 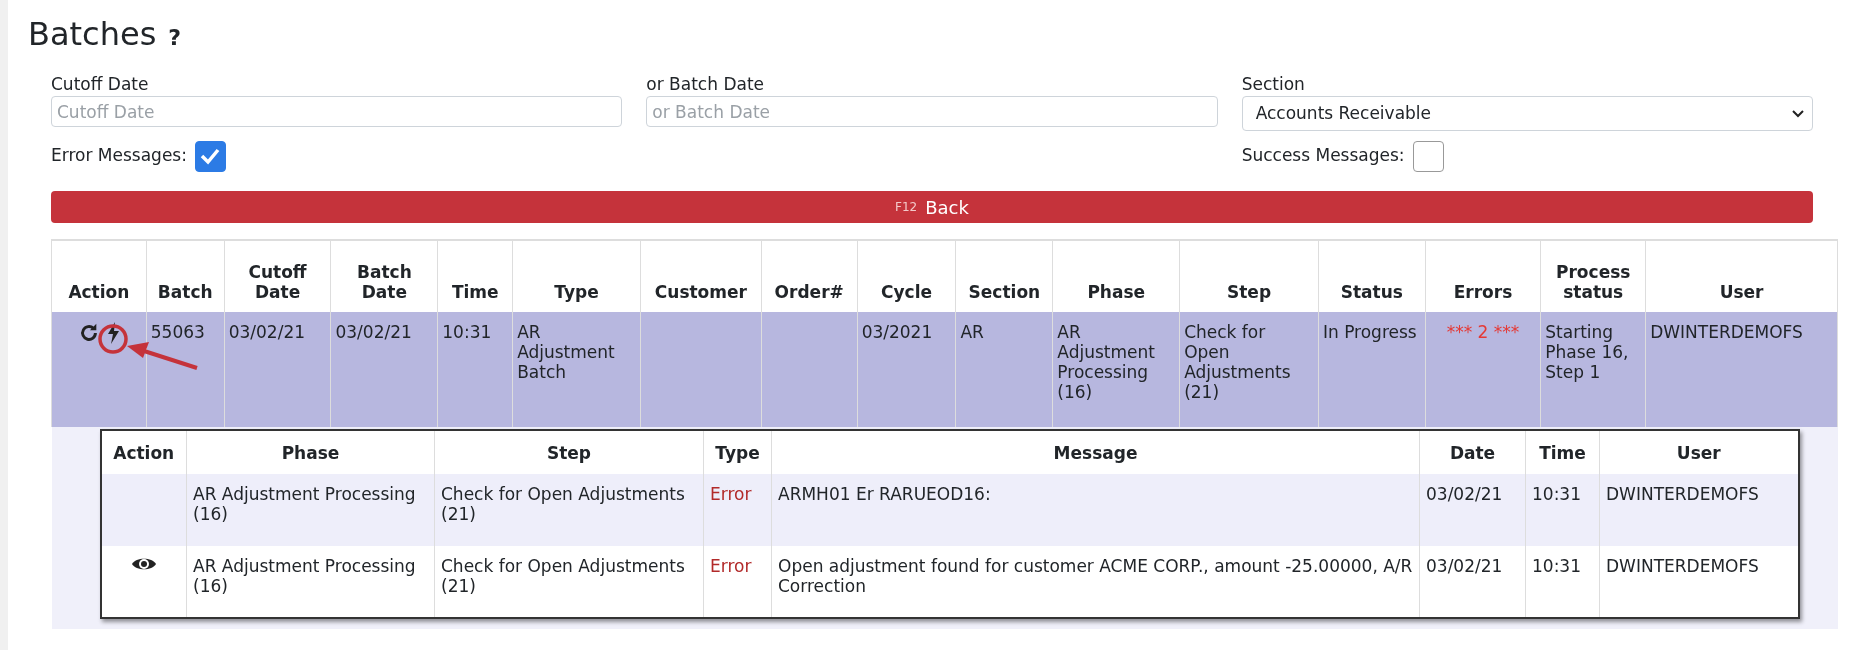 What do you see at coordinates (1323, 156) in the screenshot?
I see `checkbox-label: Success Messages:` at bounding box center [1323, 156].